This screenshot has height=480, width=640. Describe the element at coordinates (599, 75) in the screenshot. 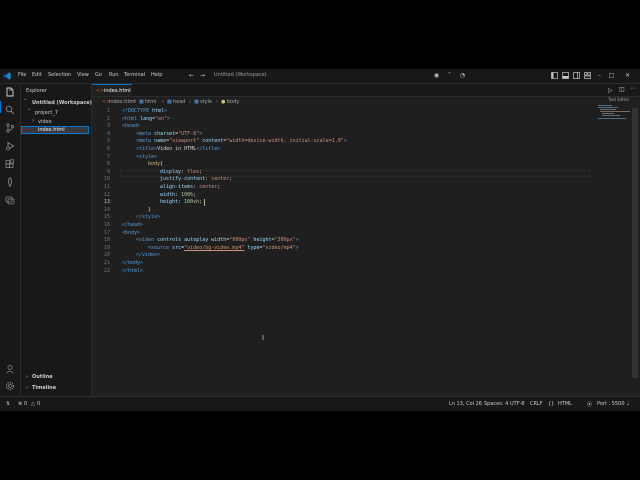

I see `minimize-icon: –` at that location.